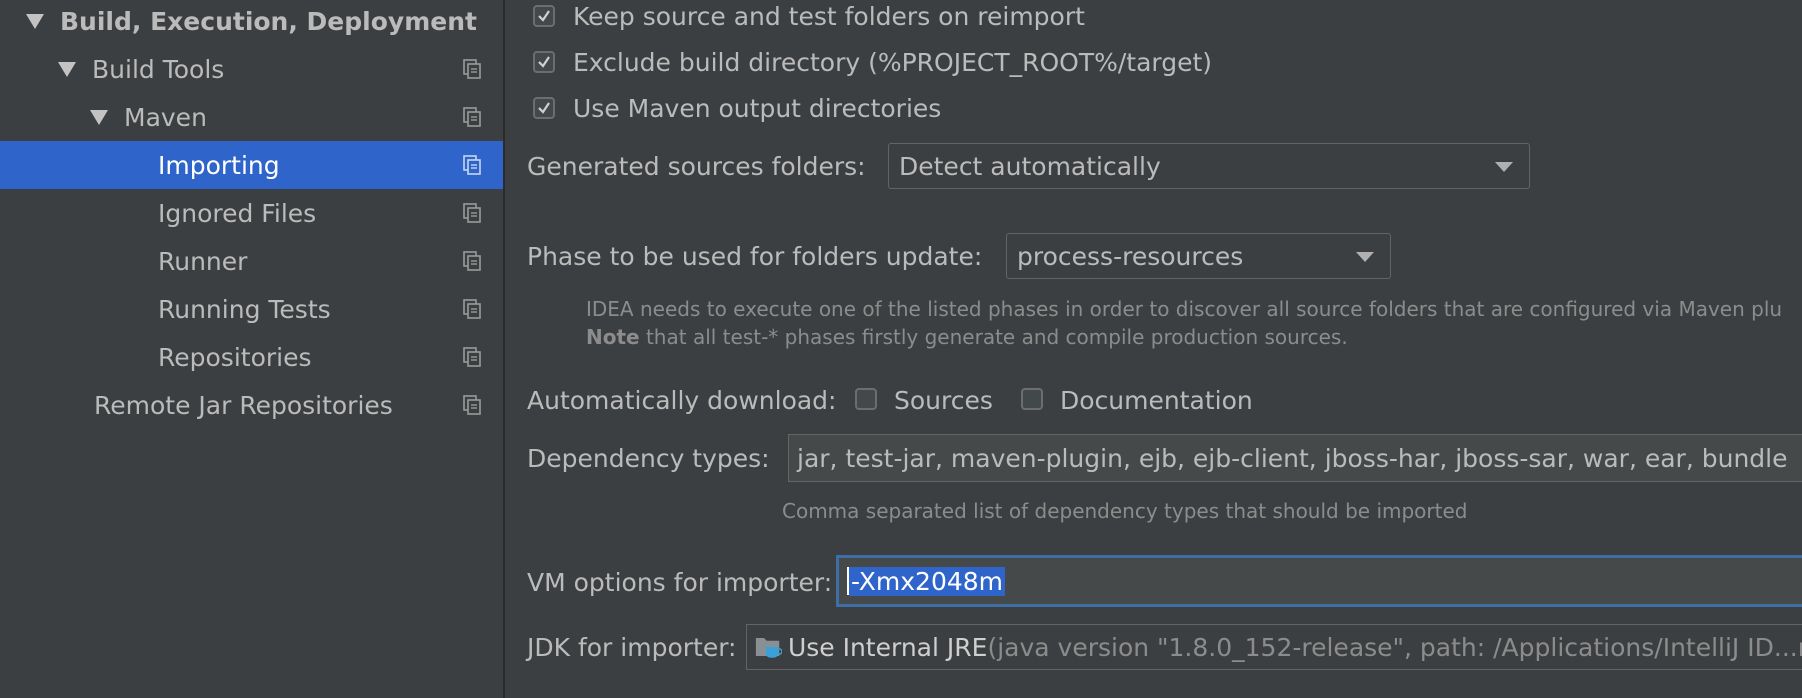 This screenshot has width=1802, height=698. I want to click on exclude-build-checkbox, so click(544, 62).